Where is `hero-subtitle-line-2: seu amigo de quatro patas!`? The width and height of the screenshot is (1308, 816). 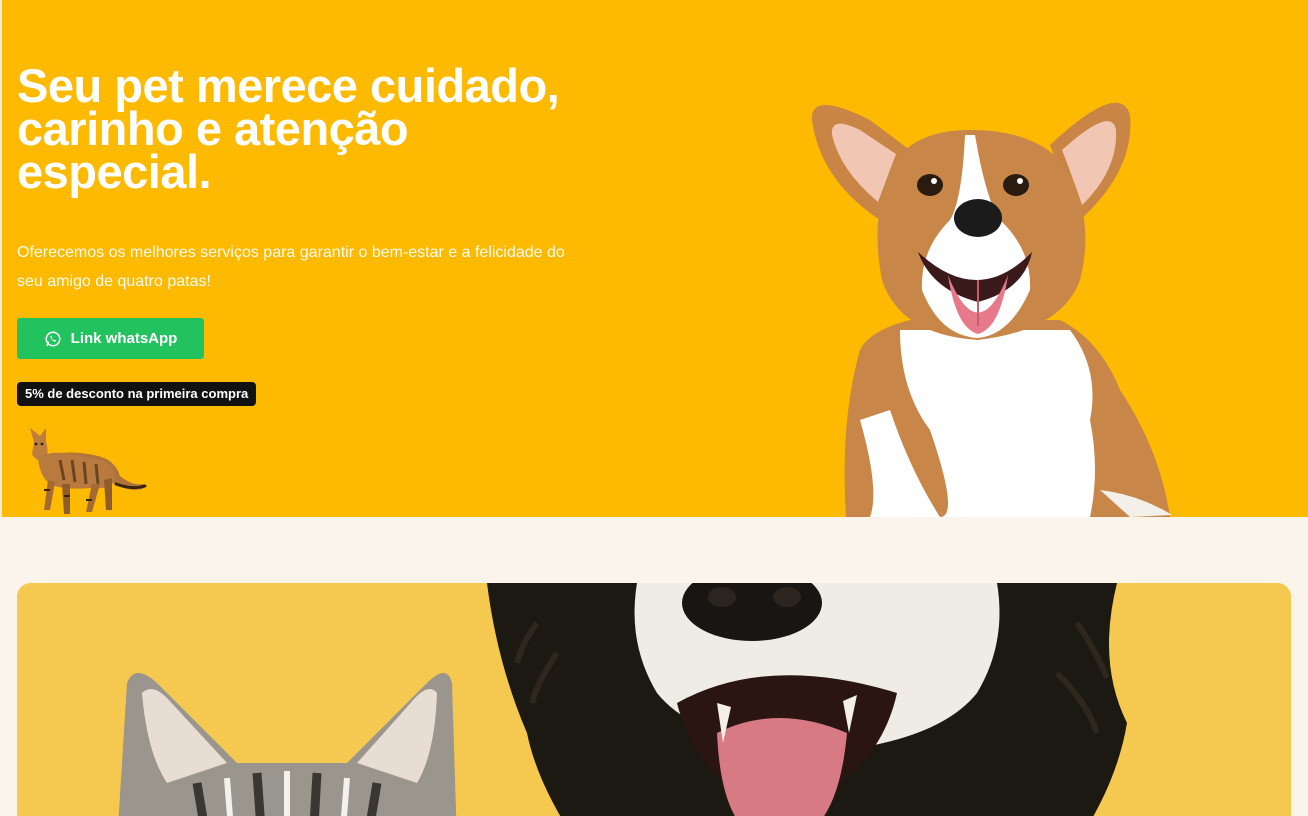 hero-subtitle-line-2: seu amigo de quatro patas! is located at coordinates (114, 281).